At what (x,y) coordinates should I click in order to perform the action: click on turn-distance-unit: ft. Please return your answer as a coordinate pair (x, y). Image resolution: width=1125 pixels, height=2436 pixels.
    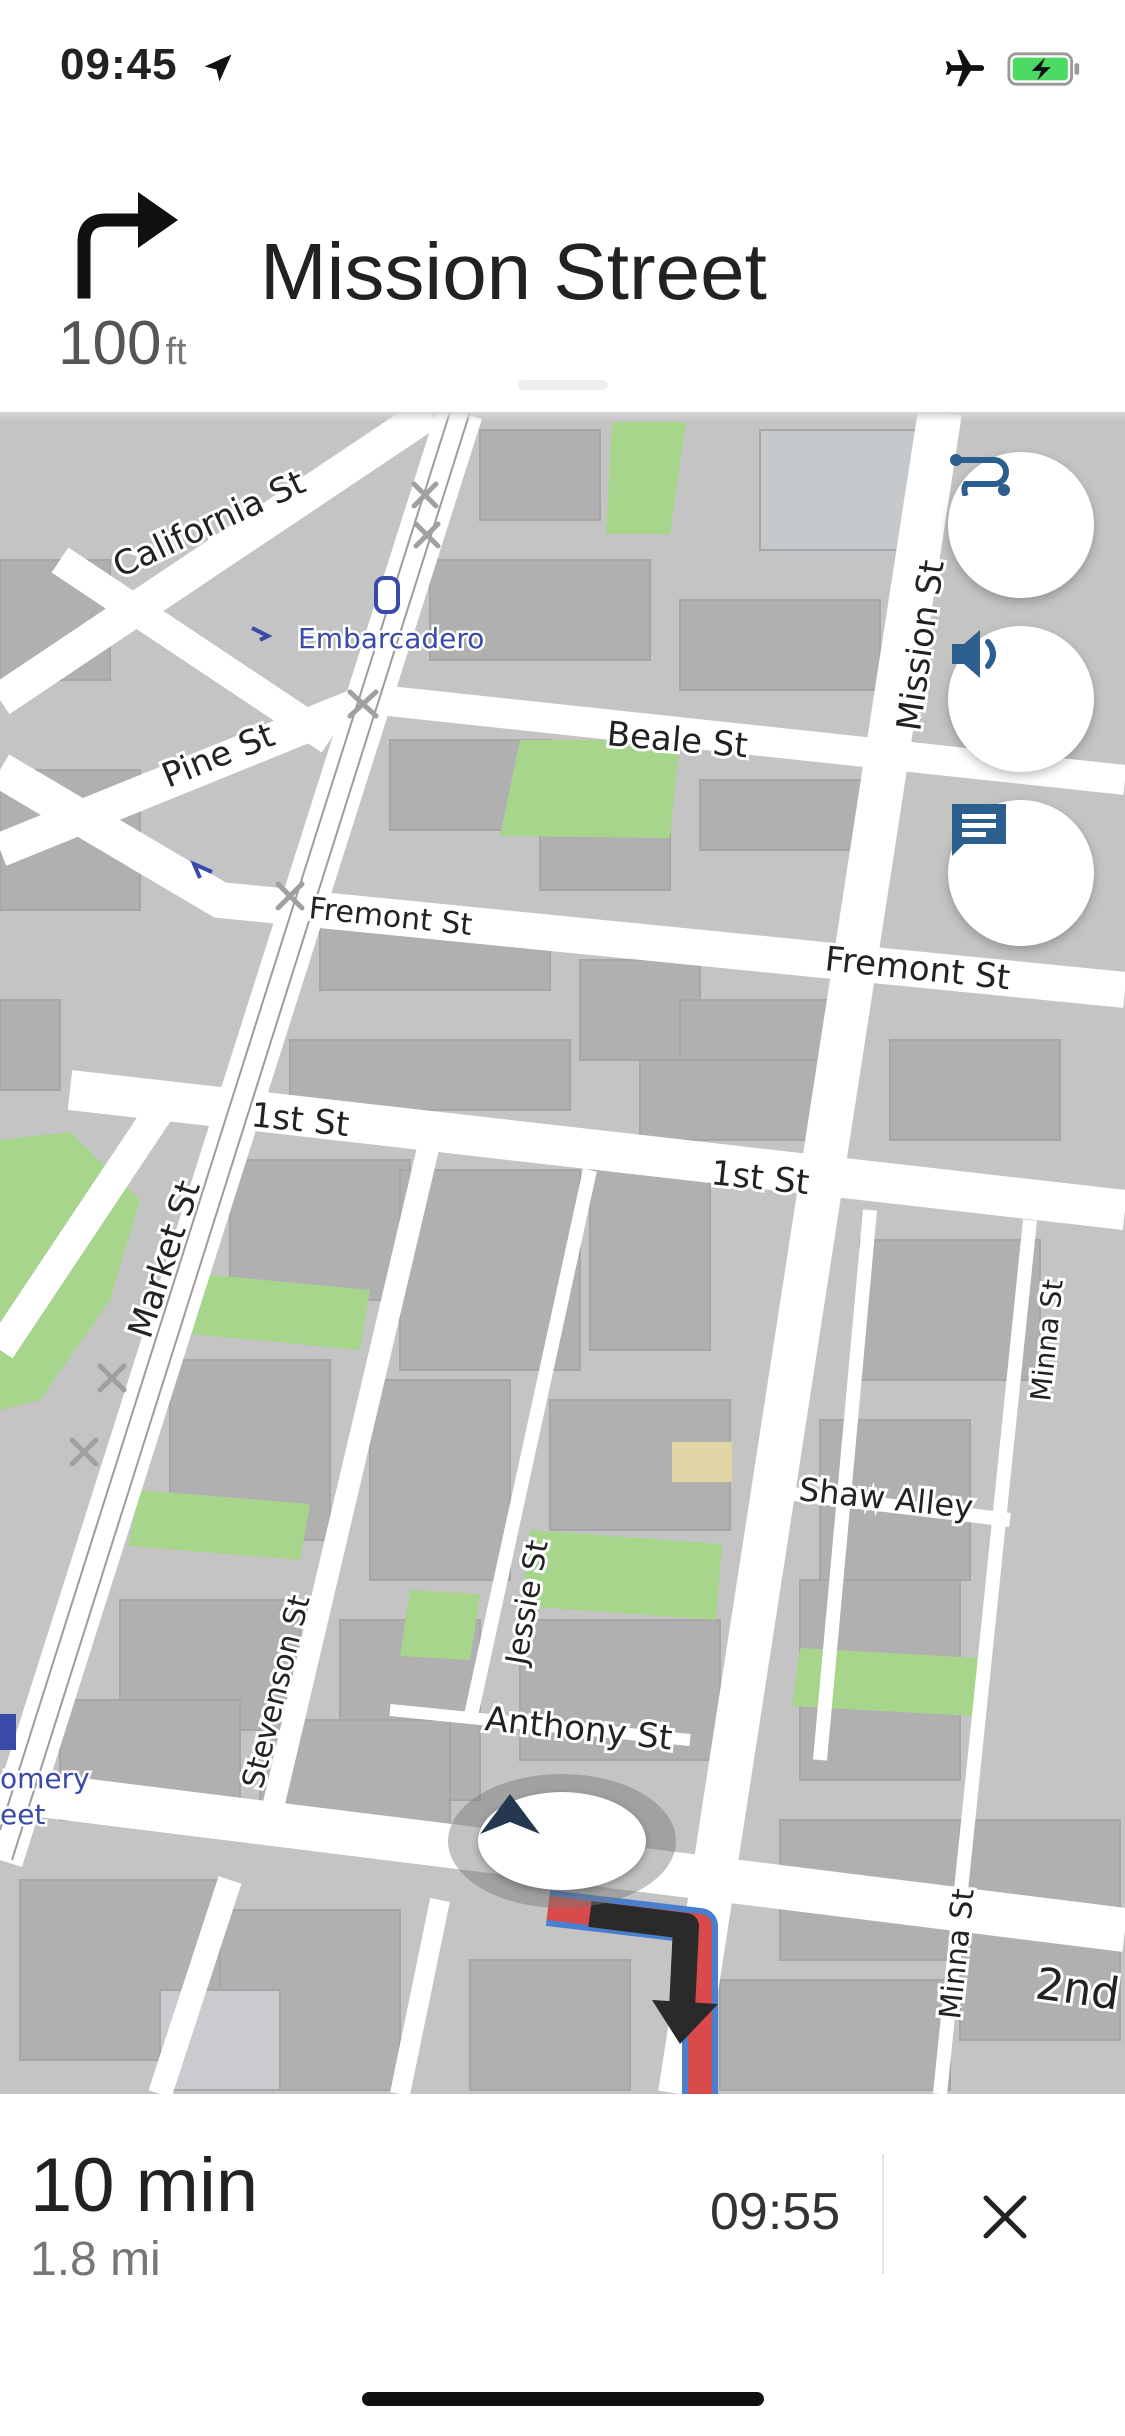
    Looking at the image, I should click on (176, 352).